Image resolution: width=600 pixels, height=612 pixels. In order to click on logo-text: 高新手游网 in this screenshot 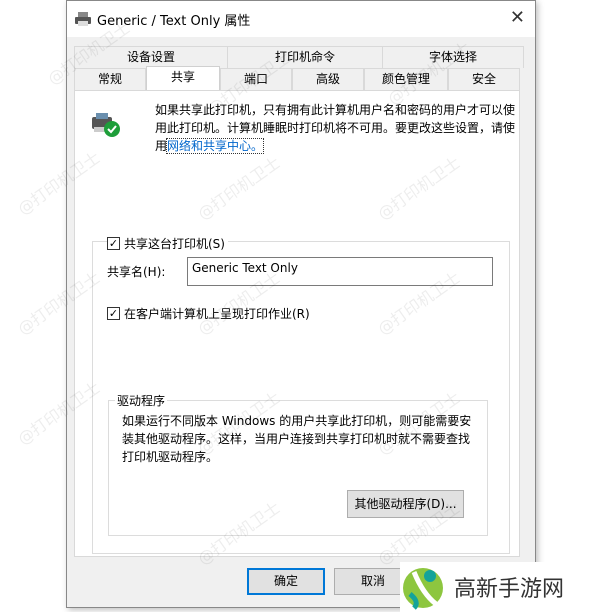, I will do `click(509, 589)`.